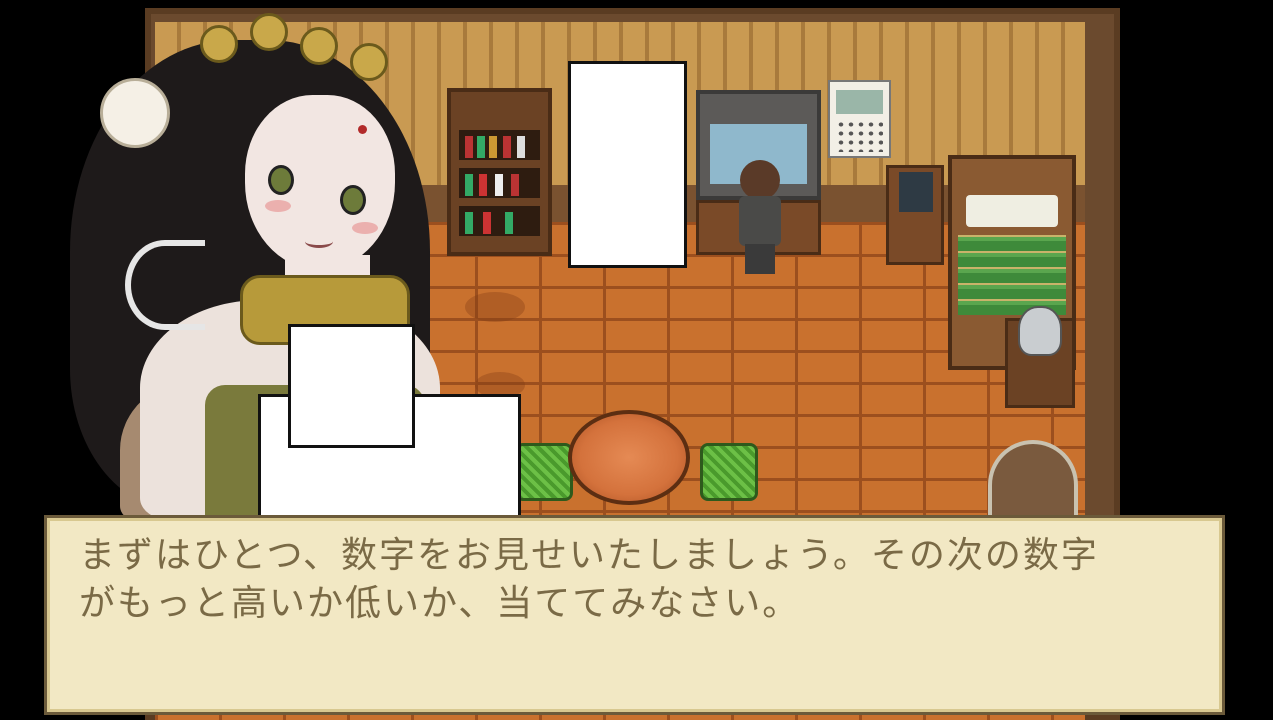 This screenshot has height=720, width=1273. I want to click on nightstand, so click(915, 215).